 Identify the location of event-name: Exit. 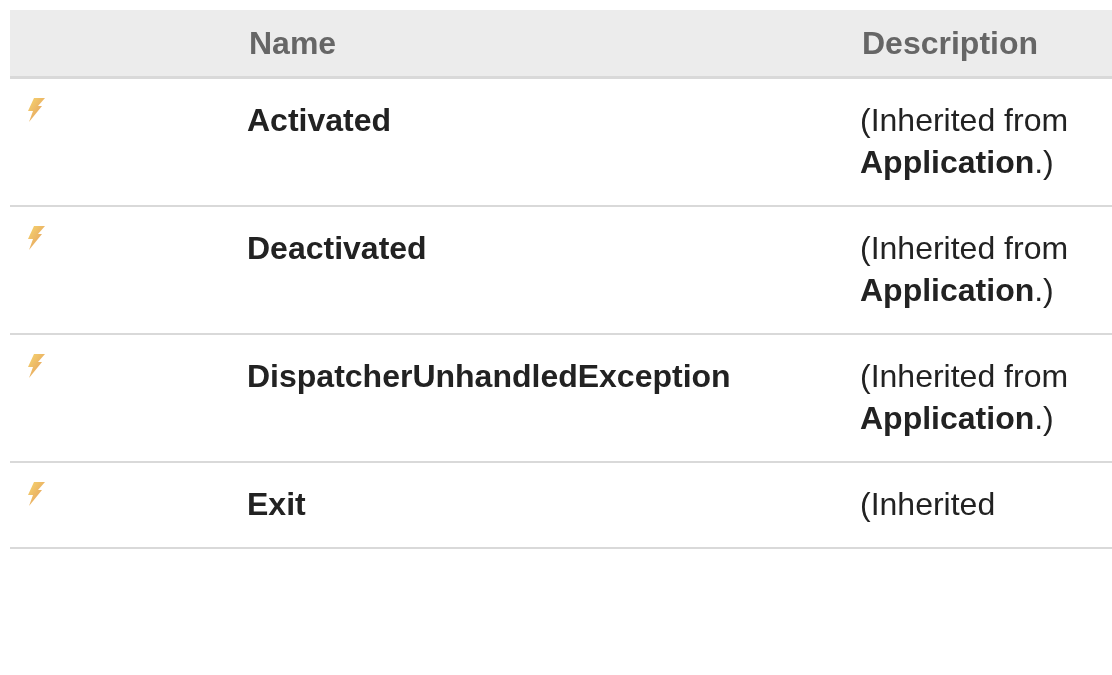
(276, 504).